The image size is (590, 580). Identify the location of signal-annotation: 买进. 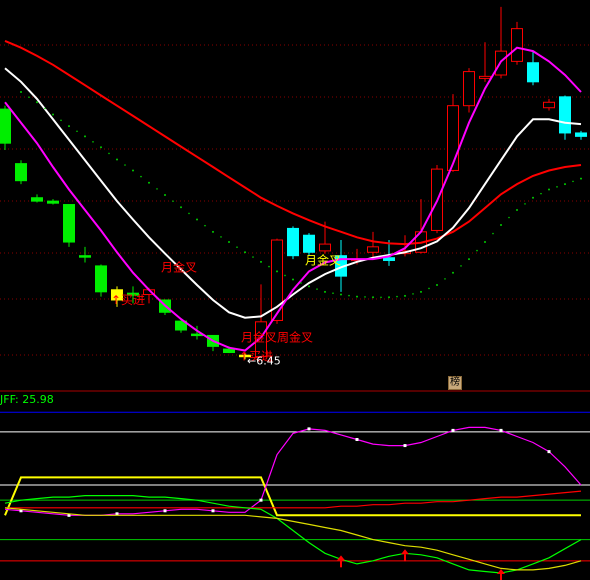
(133, 300).